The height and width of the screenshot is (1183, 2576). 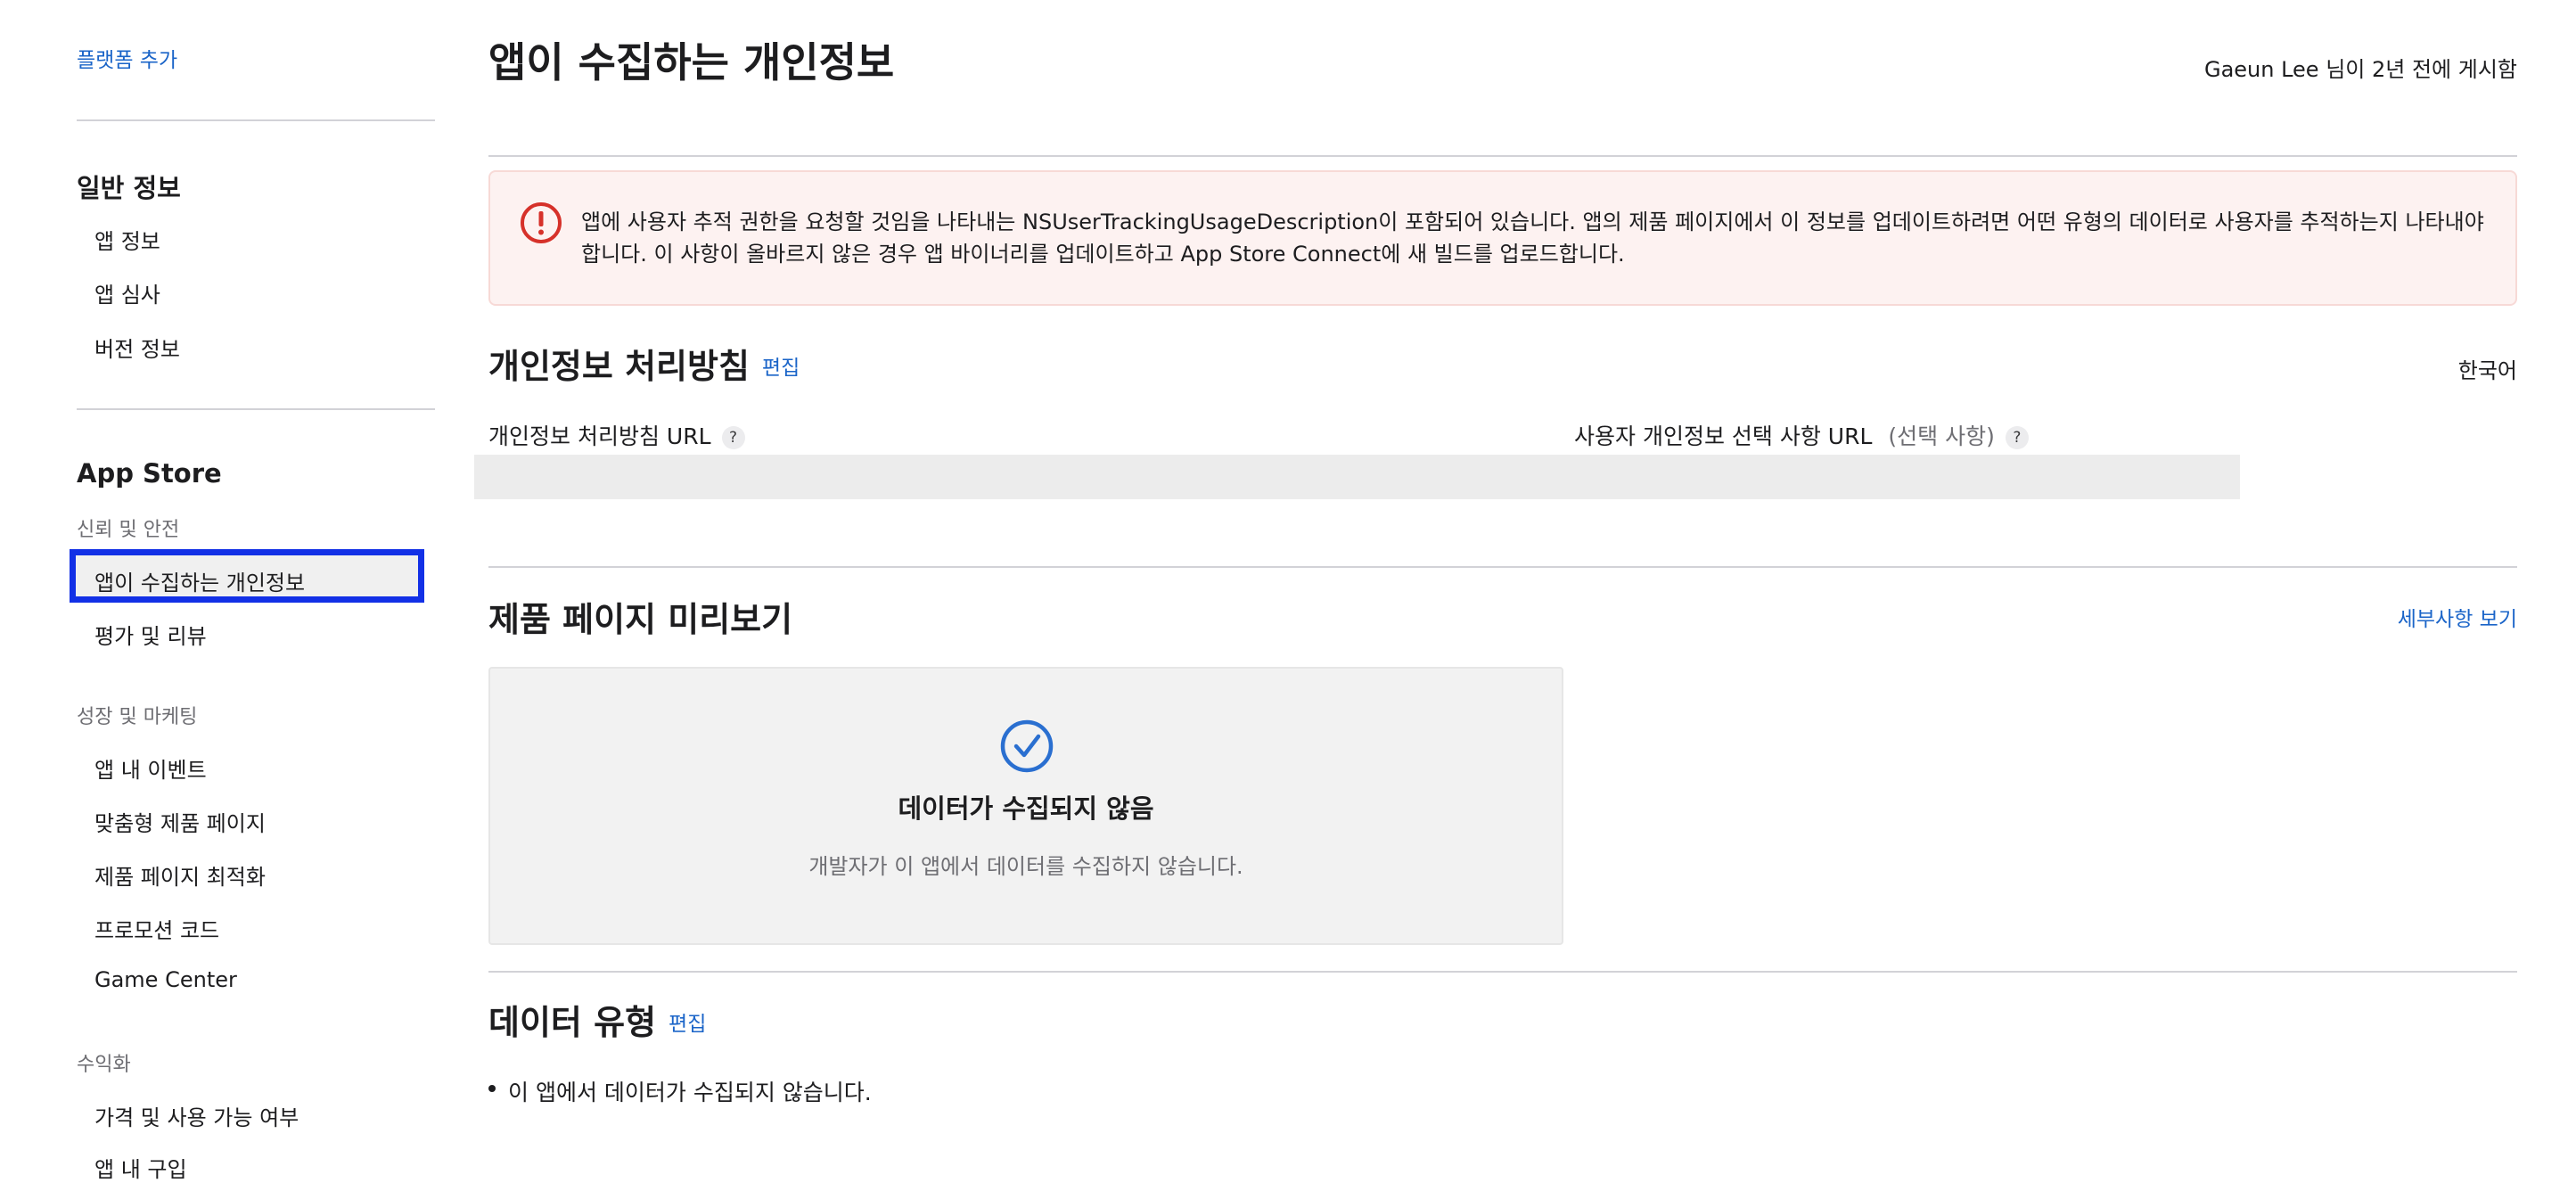 I want to click on add-platform-link: 플랫폼 추가, so click(x=127, y=58).